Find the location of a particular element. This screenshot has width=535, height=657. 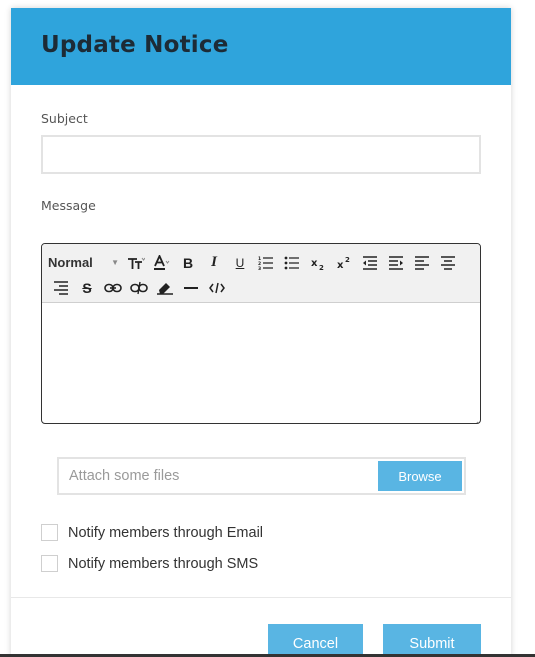

subscript-icon: x2 is located at coordinates (318, 263).